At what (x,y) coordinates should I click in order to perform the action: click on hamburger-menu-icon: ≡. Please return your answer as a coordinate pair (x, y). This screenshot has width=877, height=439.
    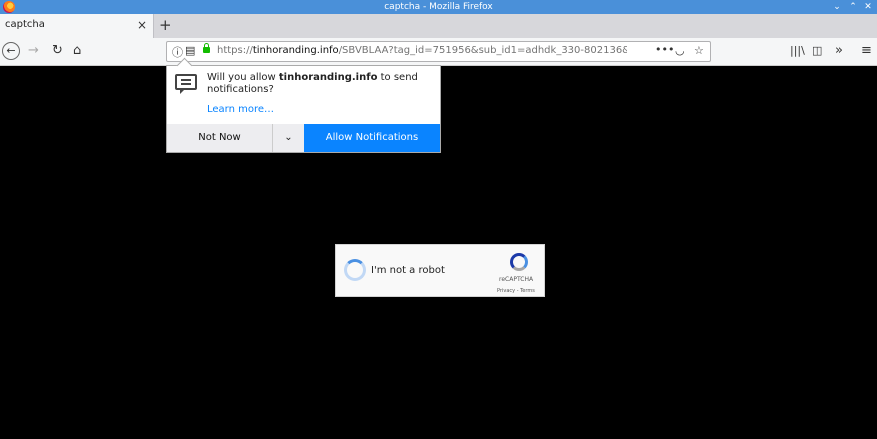
    Looking at the image, I should click on (866, 51).